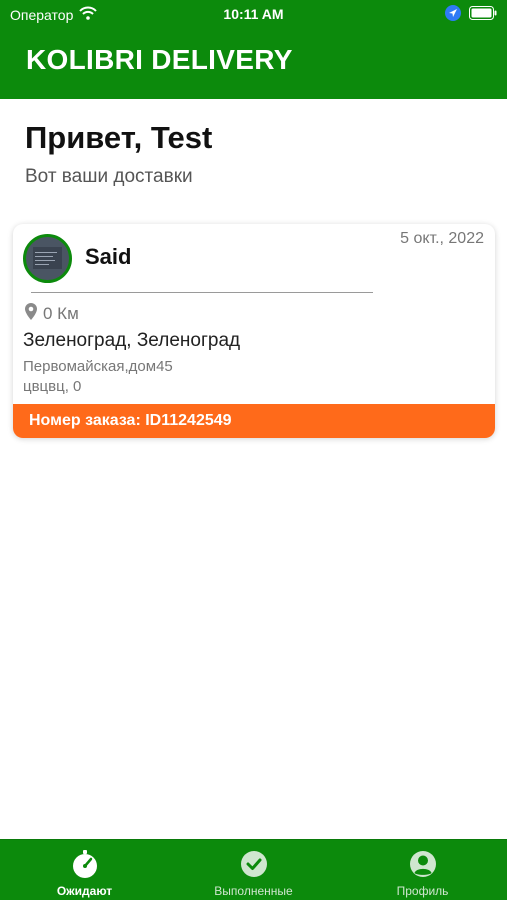 The width and height of the screenshot is (507, 900). What do you see at coordinates (132, 340) in the screenshot?
I see `delivery-city: Зеленоград, Зеленоград` at bounding box center [132, 340].